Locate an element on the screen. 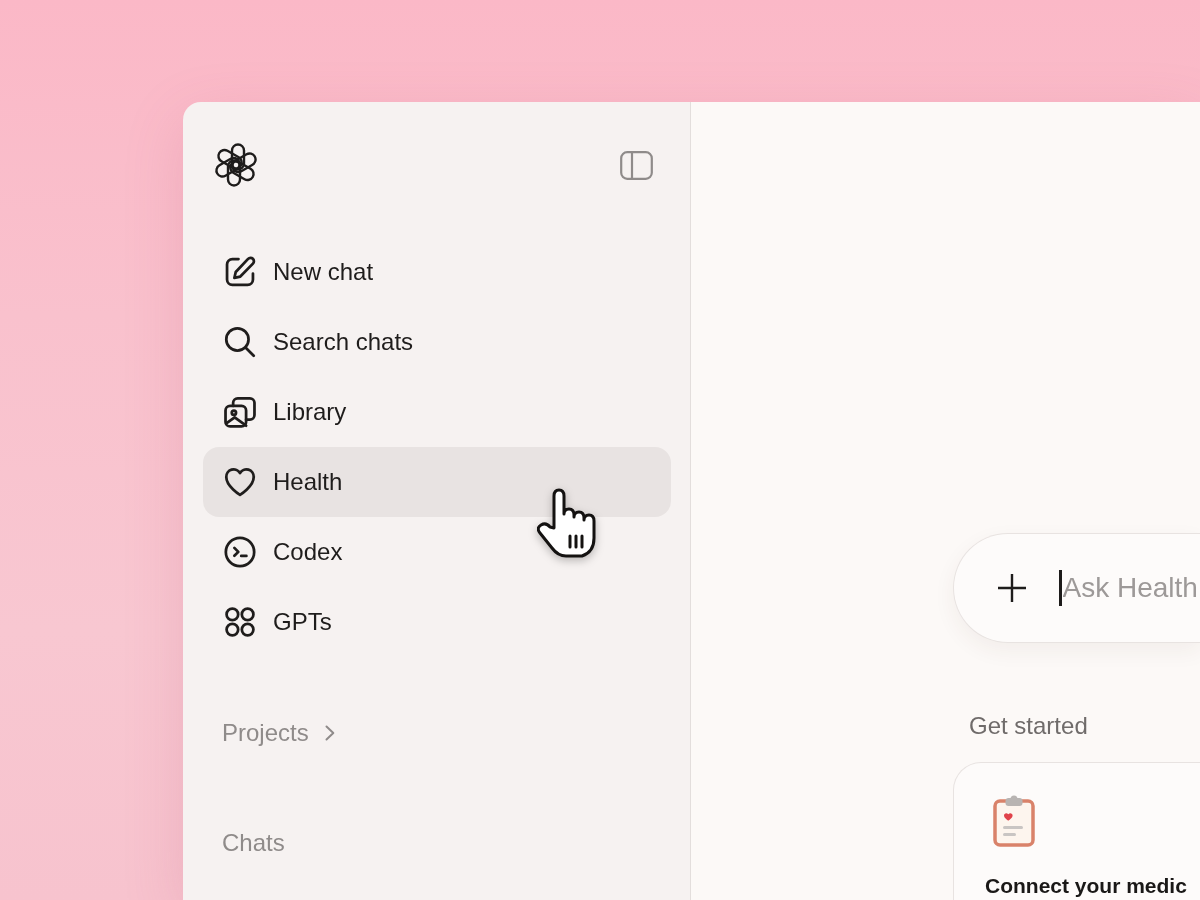 The width and height of the screenshot is (1200, 900). chats-section-heading: Chats is located at coordinates (253, 843).